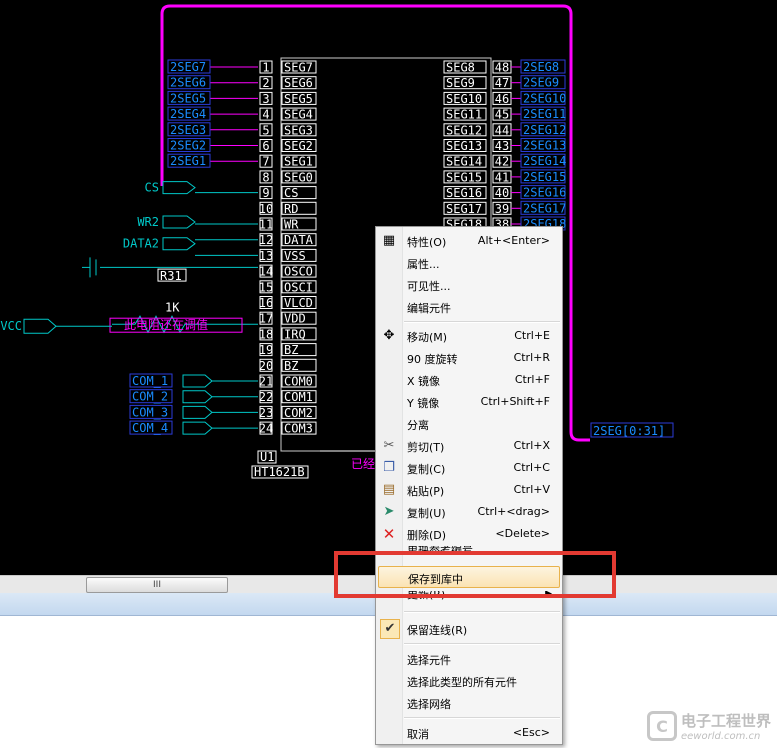  I want to click on pin-name: SEG12, so click(464, 130).